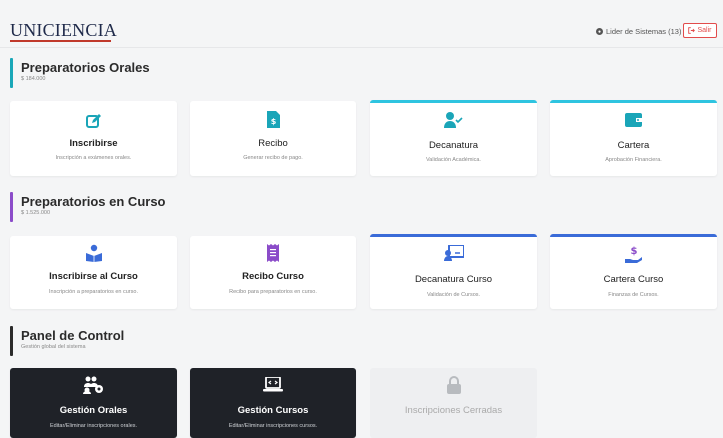  I want to click on user-check-icon, so click(453, 120).